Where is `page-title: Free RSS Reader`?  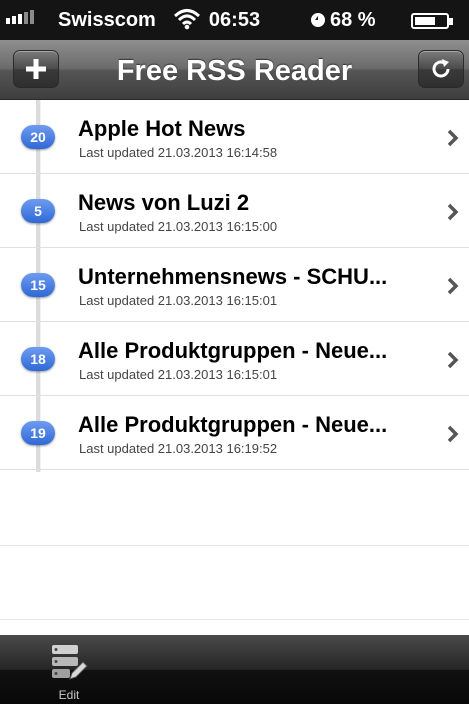 page-title: Free RSS Reader is located at coordinates (234, 71).